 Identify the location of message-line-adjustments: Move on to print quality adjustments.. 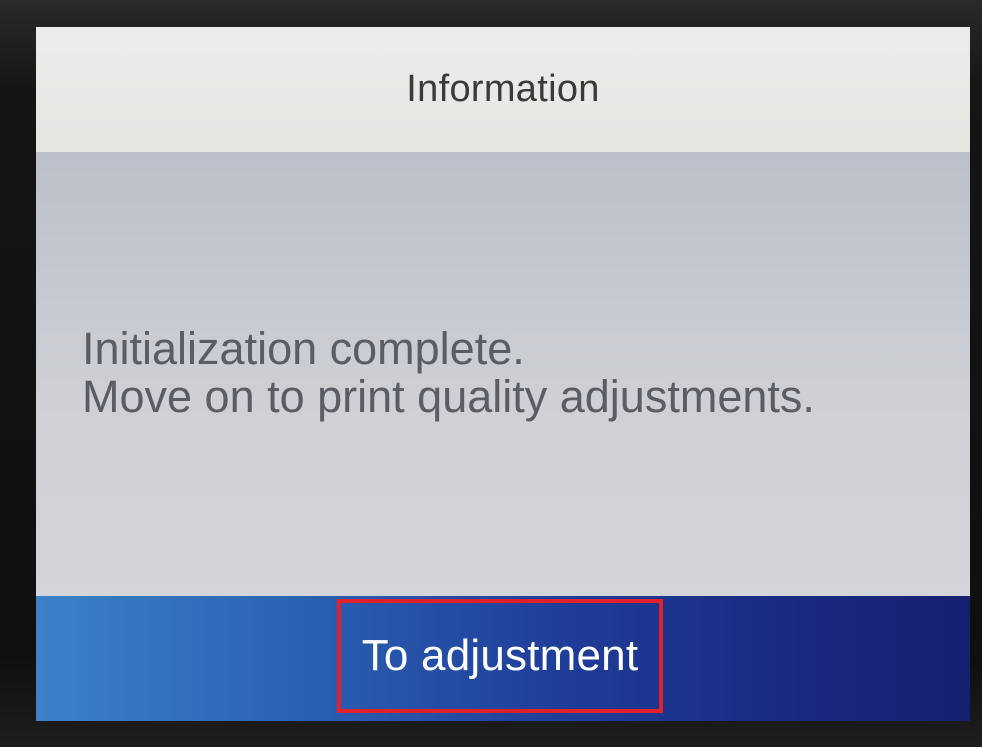
(448, 396).